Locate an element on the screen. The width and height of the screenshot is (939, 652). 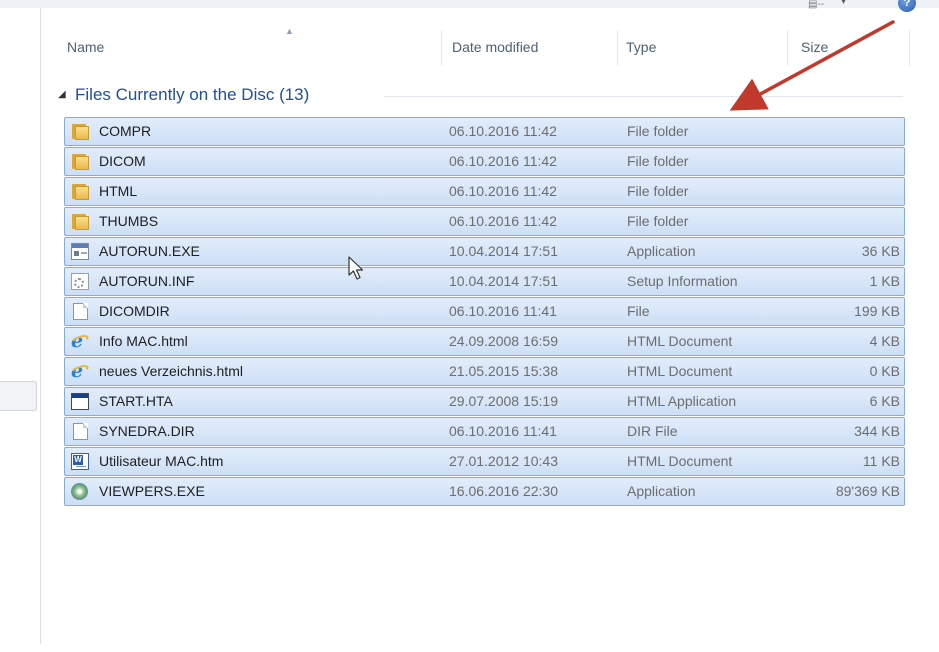
file-row: COMPR 06.10.2016 11:42 File folder is located at coordinates (484, 131).